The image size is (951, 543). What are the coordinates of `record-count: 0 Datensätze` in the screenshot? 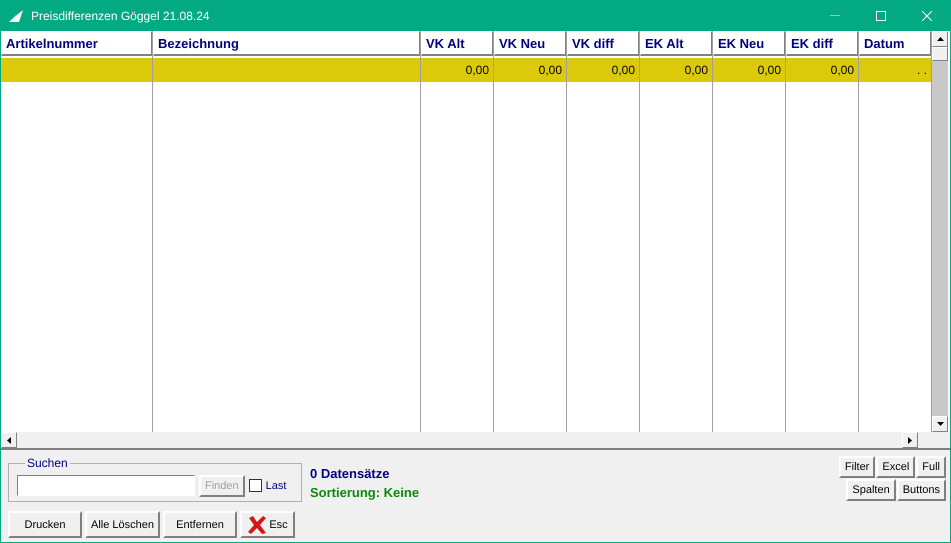 It's located at (350, 473).